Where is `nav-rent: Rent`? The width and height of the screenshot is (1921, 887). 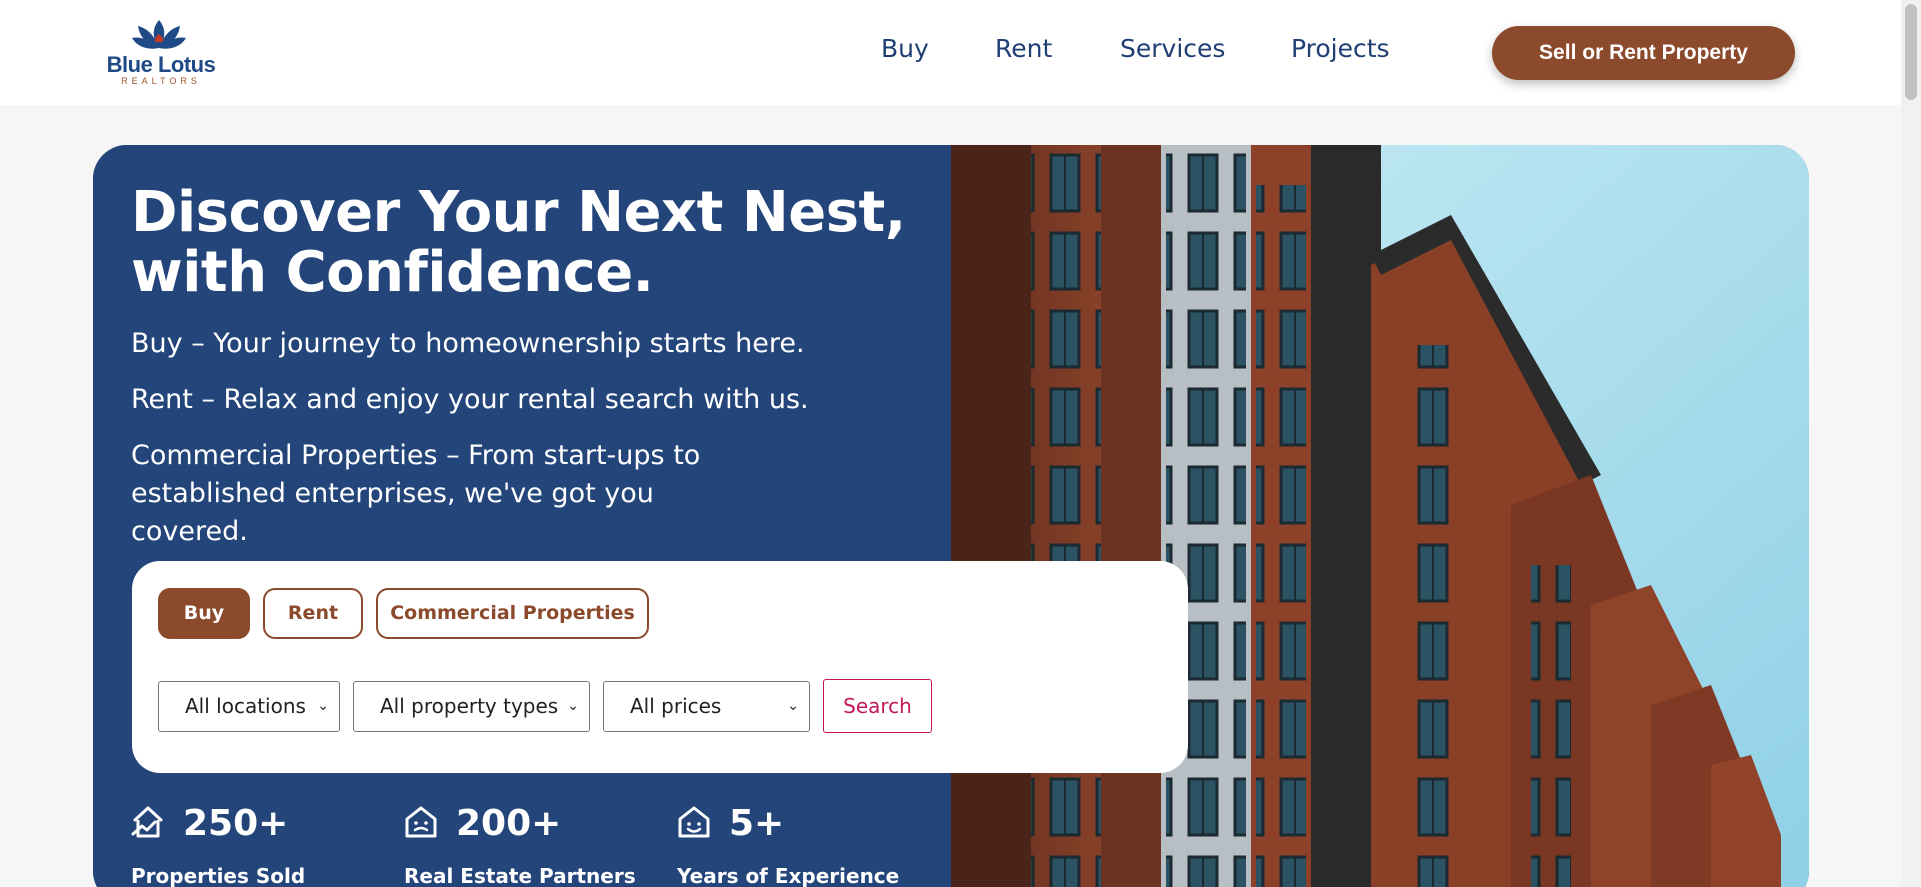 nav-rent: Rent is located at coordinates (1023, 48).